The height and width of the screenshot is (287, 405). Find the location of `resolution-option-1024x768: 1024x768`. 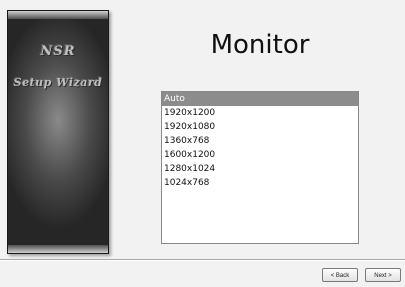

resolution-option-1024x768: 1024x768 is located at coordinates (260, 183).